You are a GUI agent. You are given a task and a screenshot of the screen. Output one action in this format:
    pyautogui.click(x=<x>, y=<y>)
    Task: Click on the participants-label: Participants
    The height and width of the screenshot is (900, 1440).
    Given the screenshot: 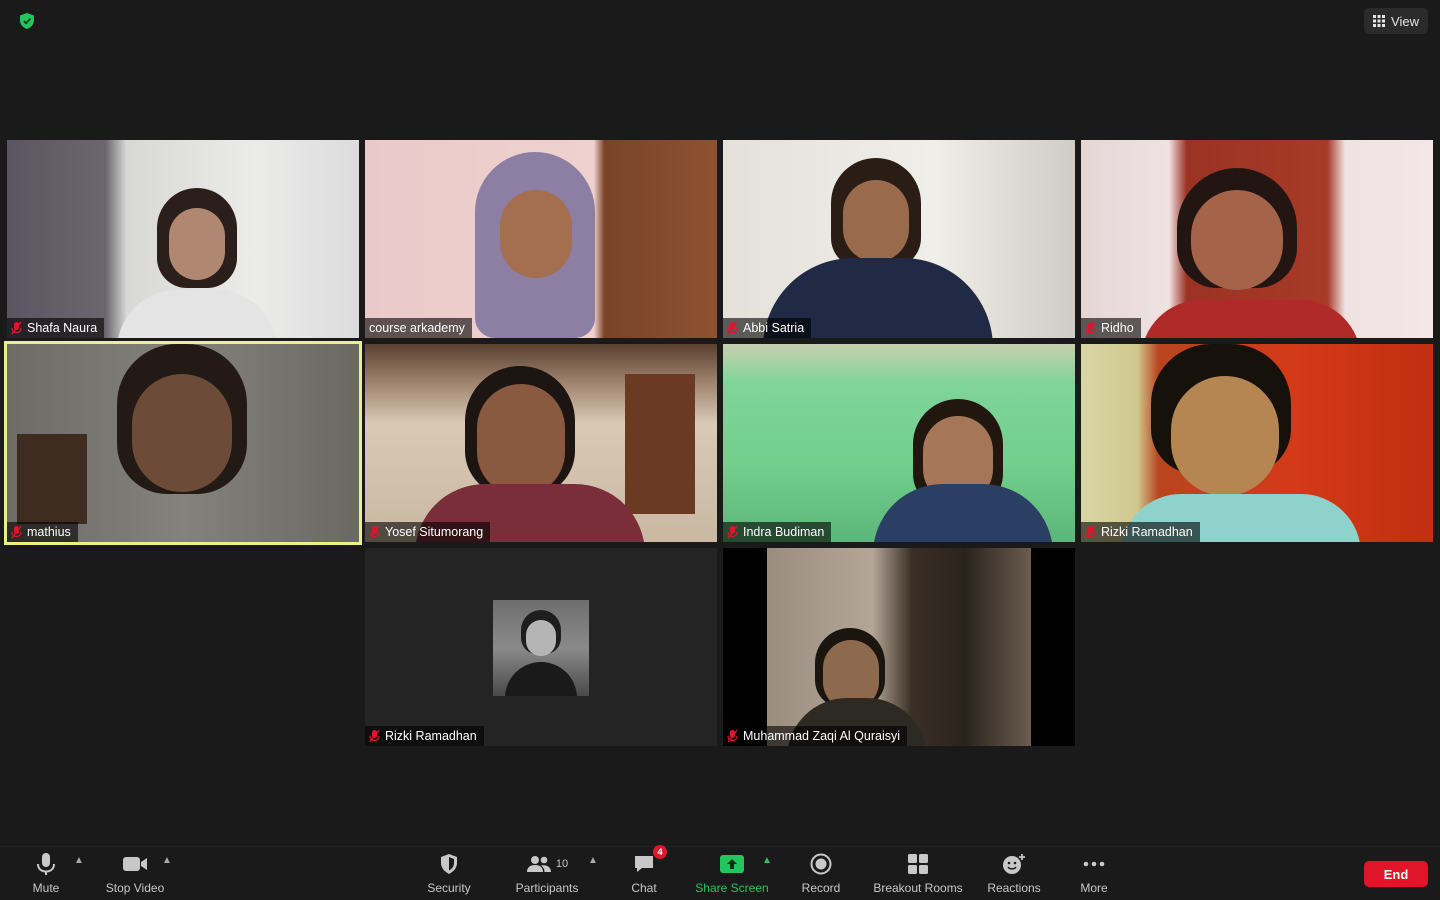 What is the action you would take?
    pyautogui.click(x=547, y=888)
    